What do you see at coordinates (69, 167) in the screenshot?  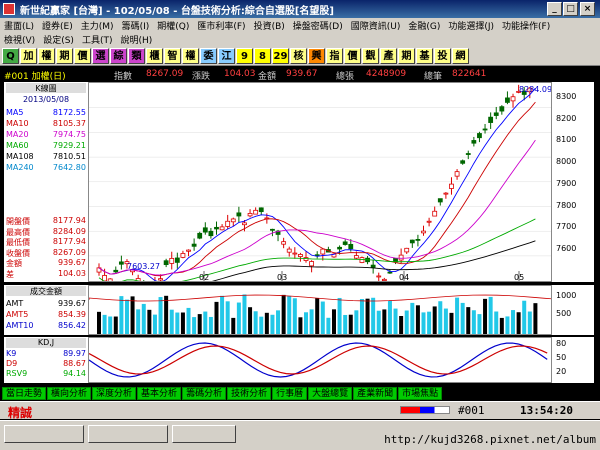 I see `ma-value: 7642.80` at bounding box center [69, 167].